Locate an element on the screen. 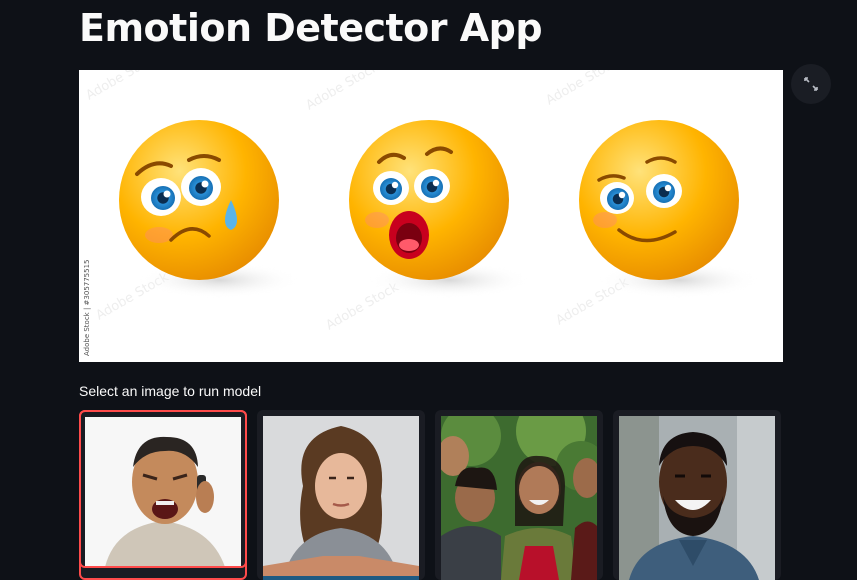 This screenshot has height=580, width=857. fullscreen-button is located at coordinates (811, 84).